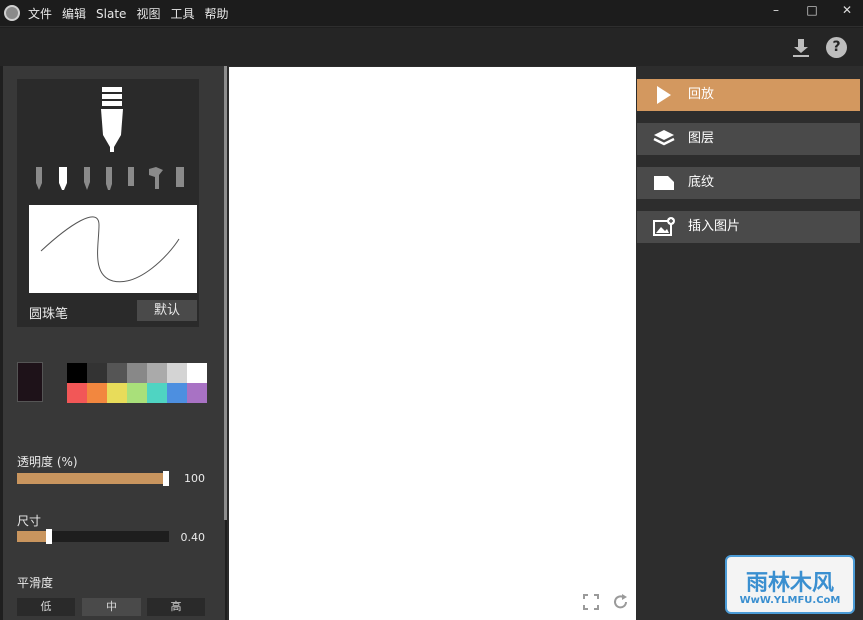 Image resolution: width=863 pixels, height=620 pixels. What do you see at coordinates (748, 183) in the screenshot?
I see `texture-button: 底纹` at bounding box center [748, 183].